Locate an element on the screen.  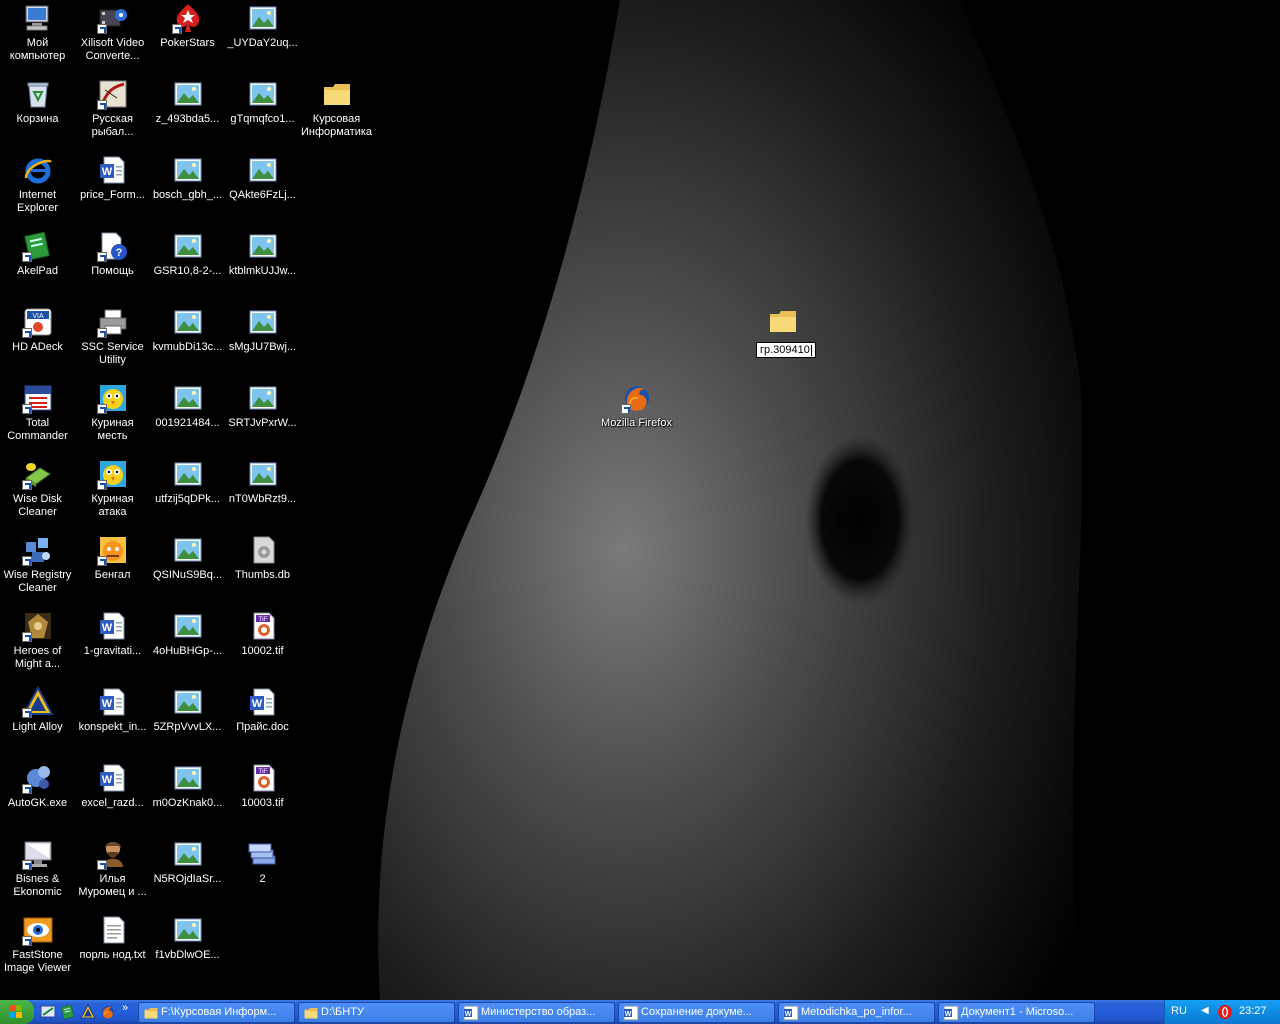
desktop-icon-3: PokerStars is located at coordinates (187, 26).